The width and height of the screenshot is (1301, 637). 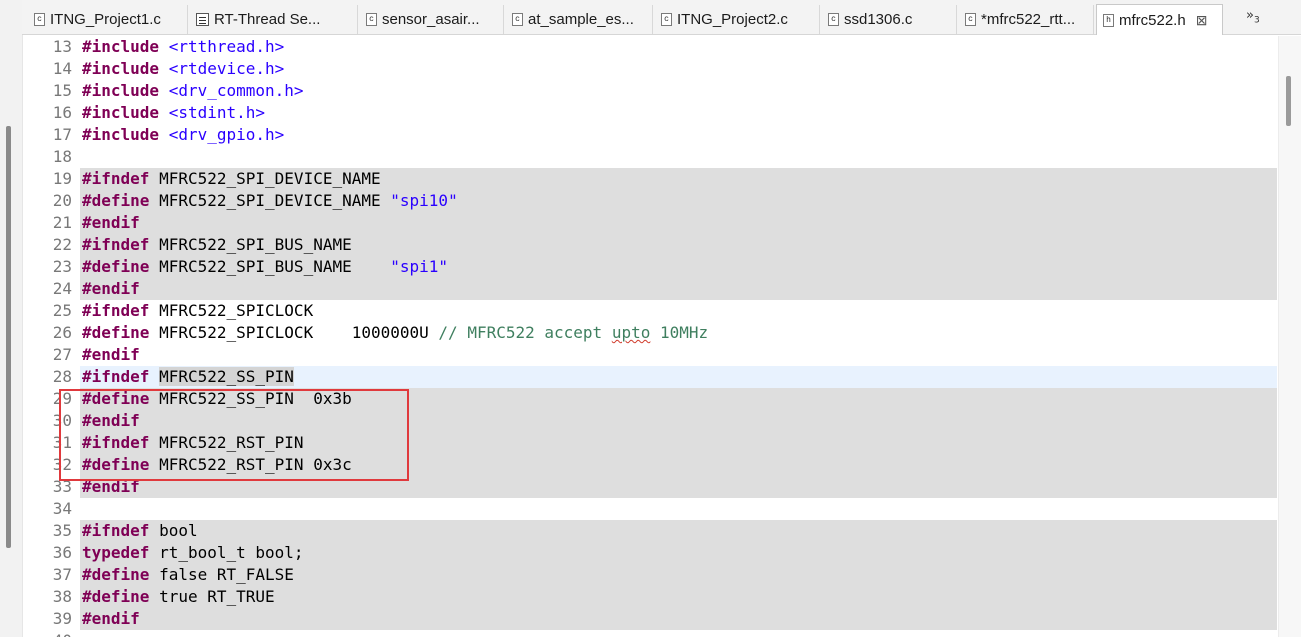 I want to click on line-number: 13, so click(x=62, y=46).